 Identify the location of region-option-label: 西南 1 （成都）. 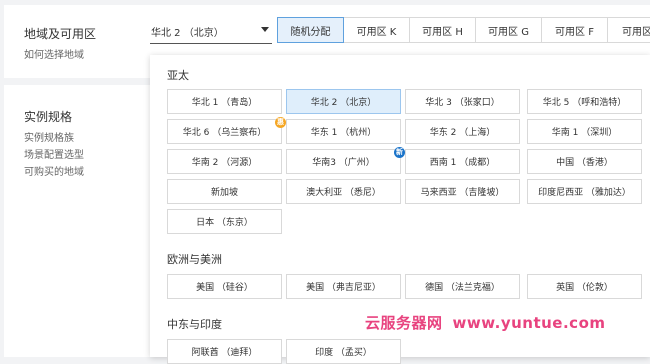
(462, 163).